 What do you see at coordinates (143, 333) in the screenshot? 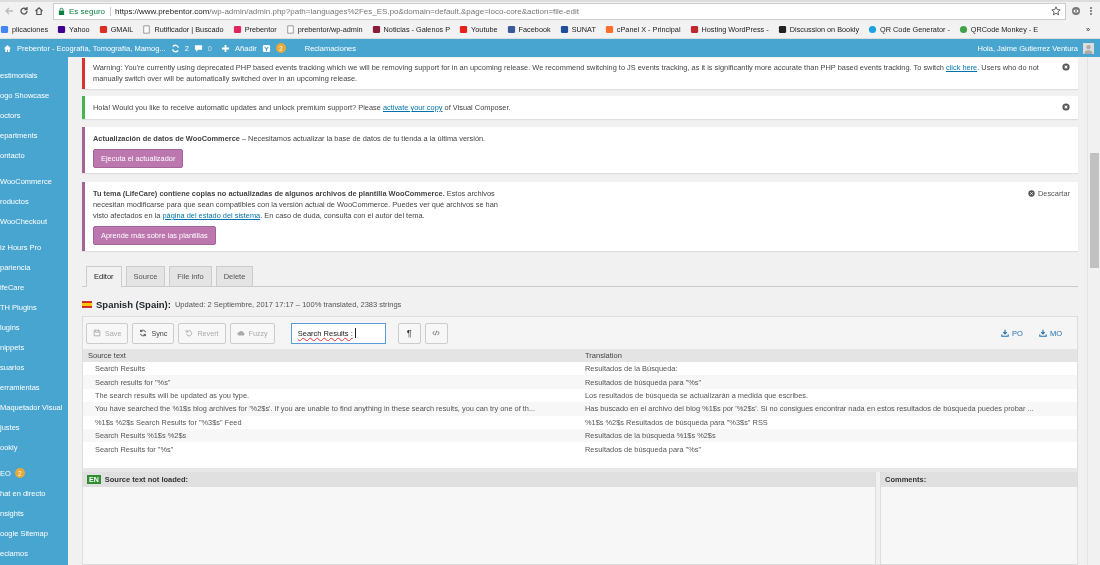
I see `sync-icon` at bounding box center [143, 333].